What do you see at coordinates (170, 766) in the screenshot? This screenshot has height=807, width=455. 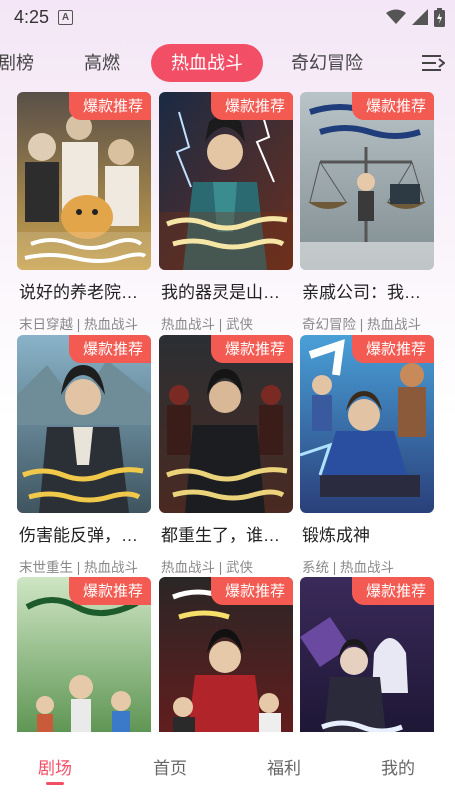 I see `nav-home: 首页` at bounding box center [170, 766].